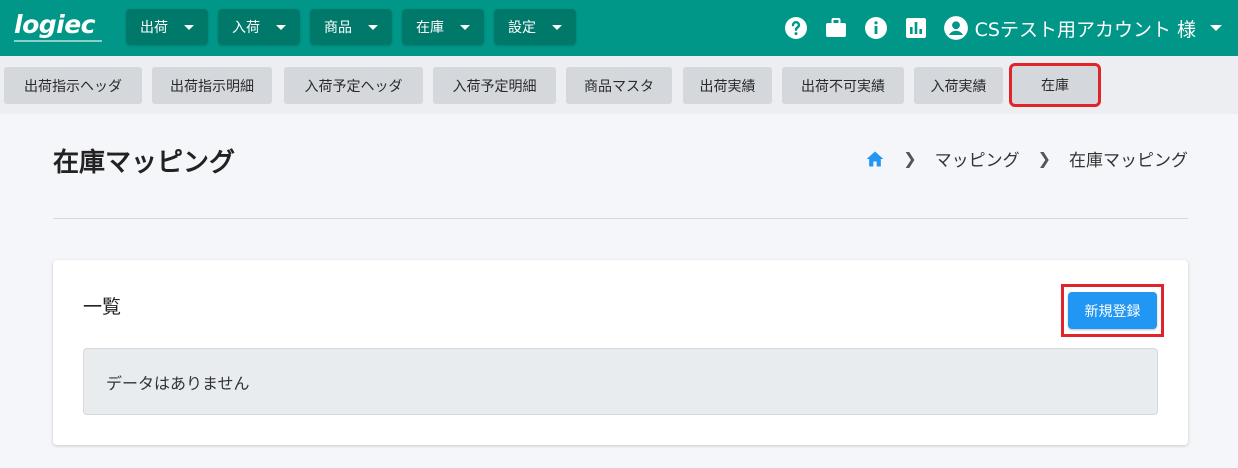 The width and height of the screenshot is (1238, 468). I want to click on nav-settings-label: 設定, so click(522, 28).